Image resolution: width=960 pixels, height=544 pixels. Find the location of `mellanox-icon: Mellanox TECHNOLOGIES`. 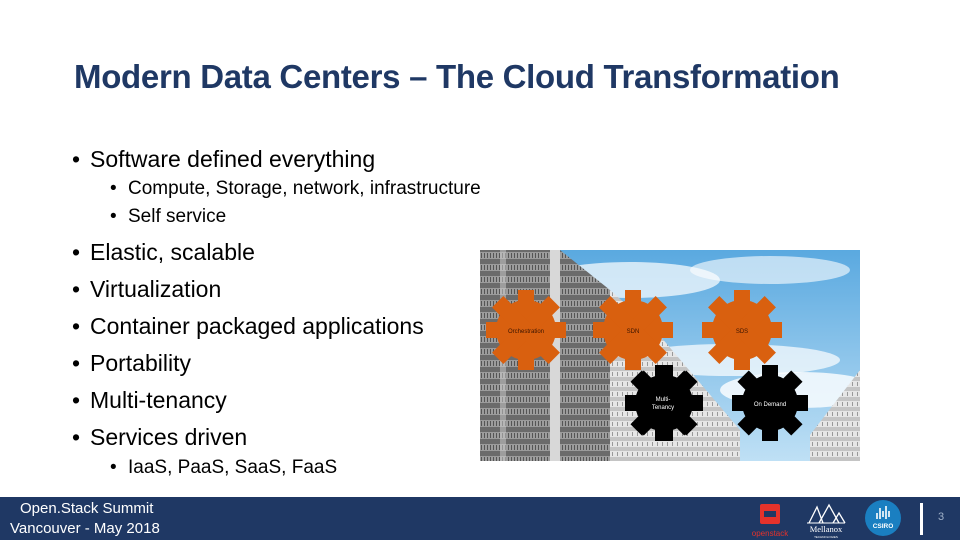

mellanox-icon: Mellanox TECHNOLOGIES is located at coordinates (826, 521).